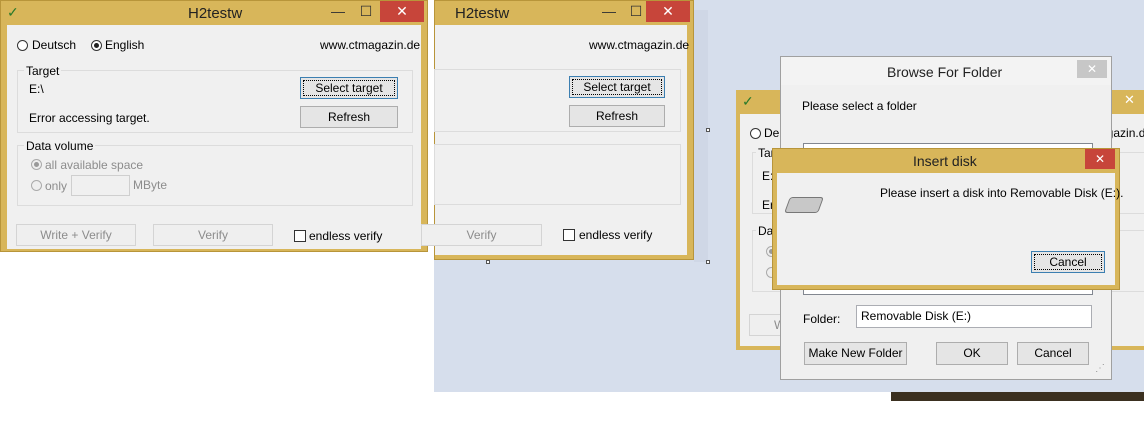 This screenshot has width=1144, height=448. Describe the element at coordinates (701, 136) in the screenshot. I see `window-2-edge` at that location.